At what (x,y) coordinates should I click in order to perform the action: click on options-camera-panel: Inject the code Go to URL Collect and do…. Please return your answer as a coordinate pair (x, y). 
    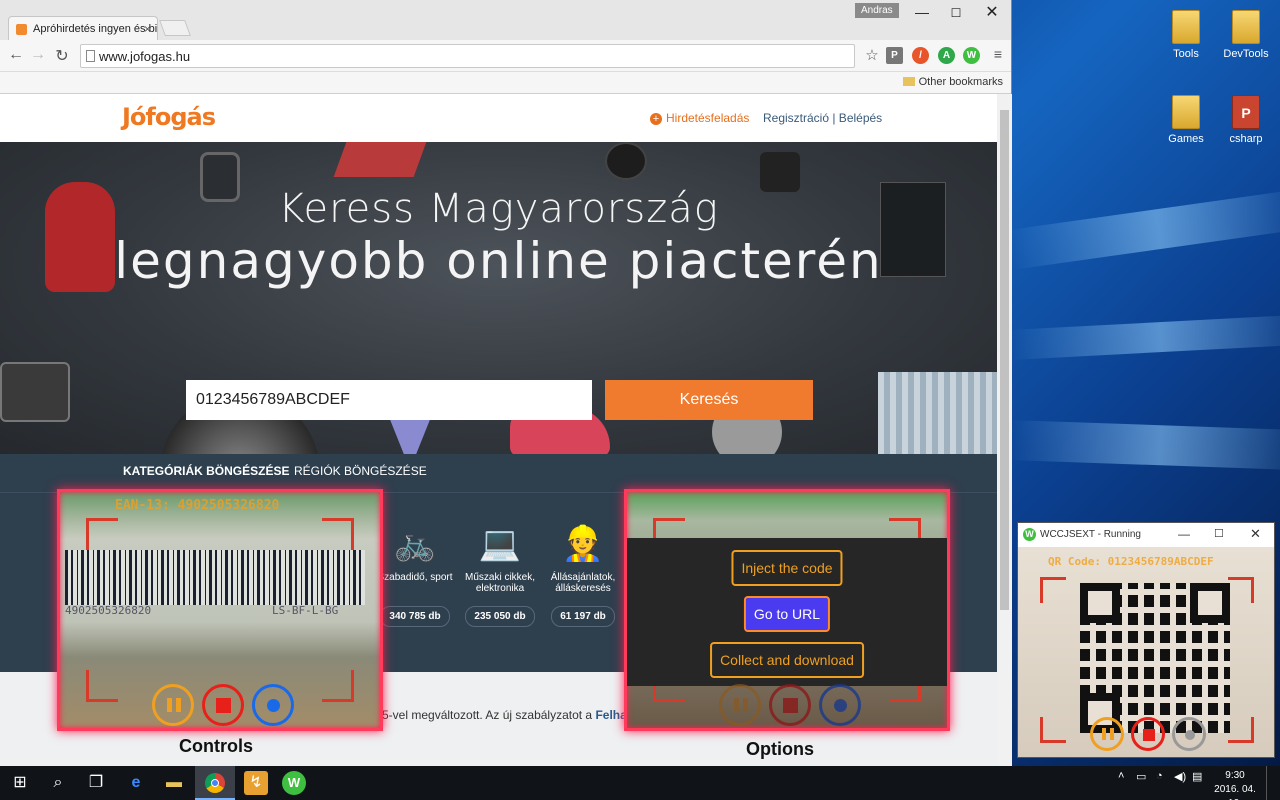
    Looking at the image, I should click on (787, 610).